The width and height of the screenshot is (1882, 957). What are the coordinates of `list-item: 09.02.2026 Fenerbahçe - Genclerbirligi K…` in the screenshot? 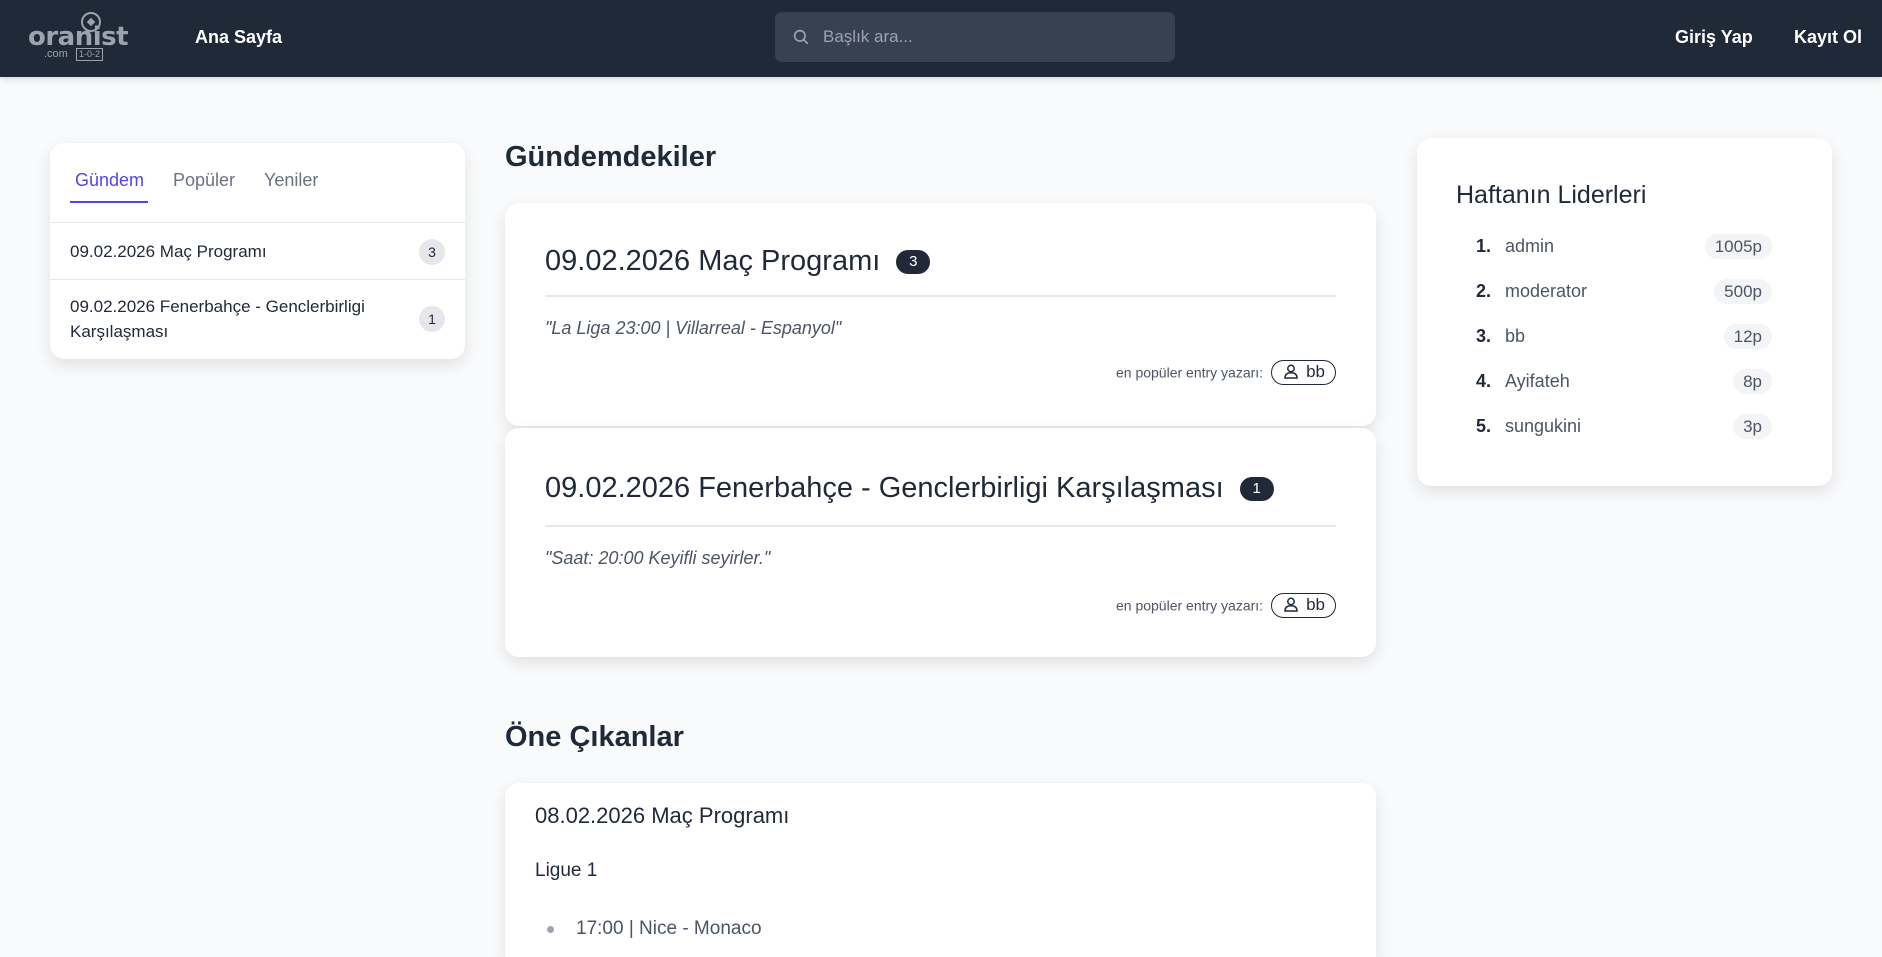 It's located at (257, 319).